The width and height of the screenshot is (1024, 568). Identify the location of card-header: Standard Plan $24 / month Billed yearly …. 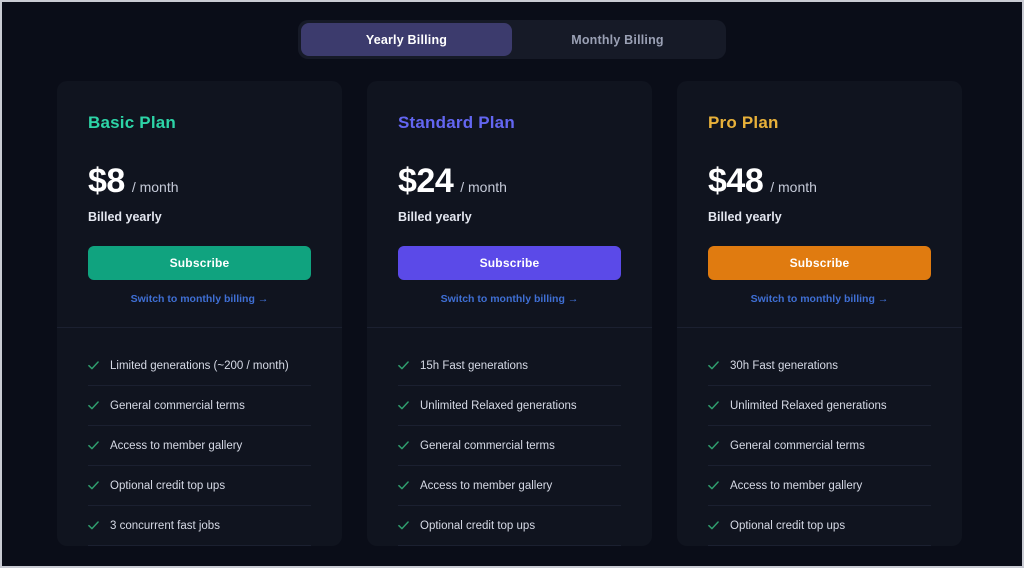
(509, 204).